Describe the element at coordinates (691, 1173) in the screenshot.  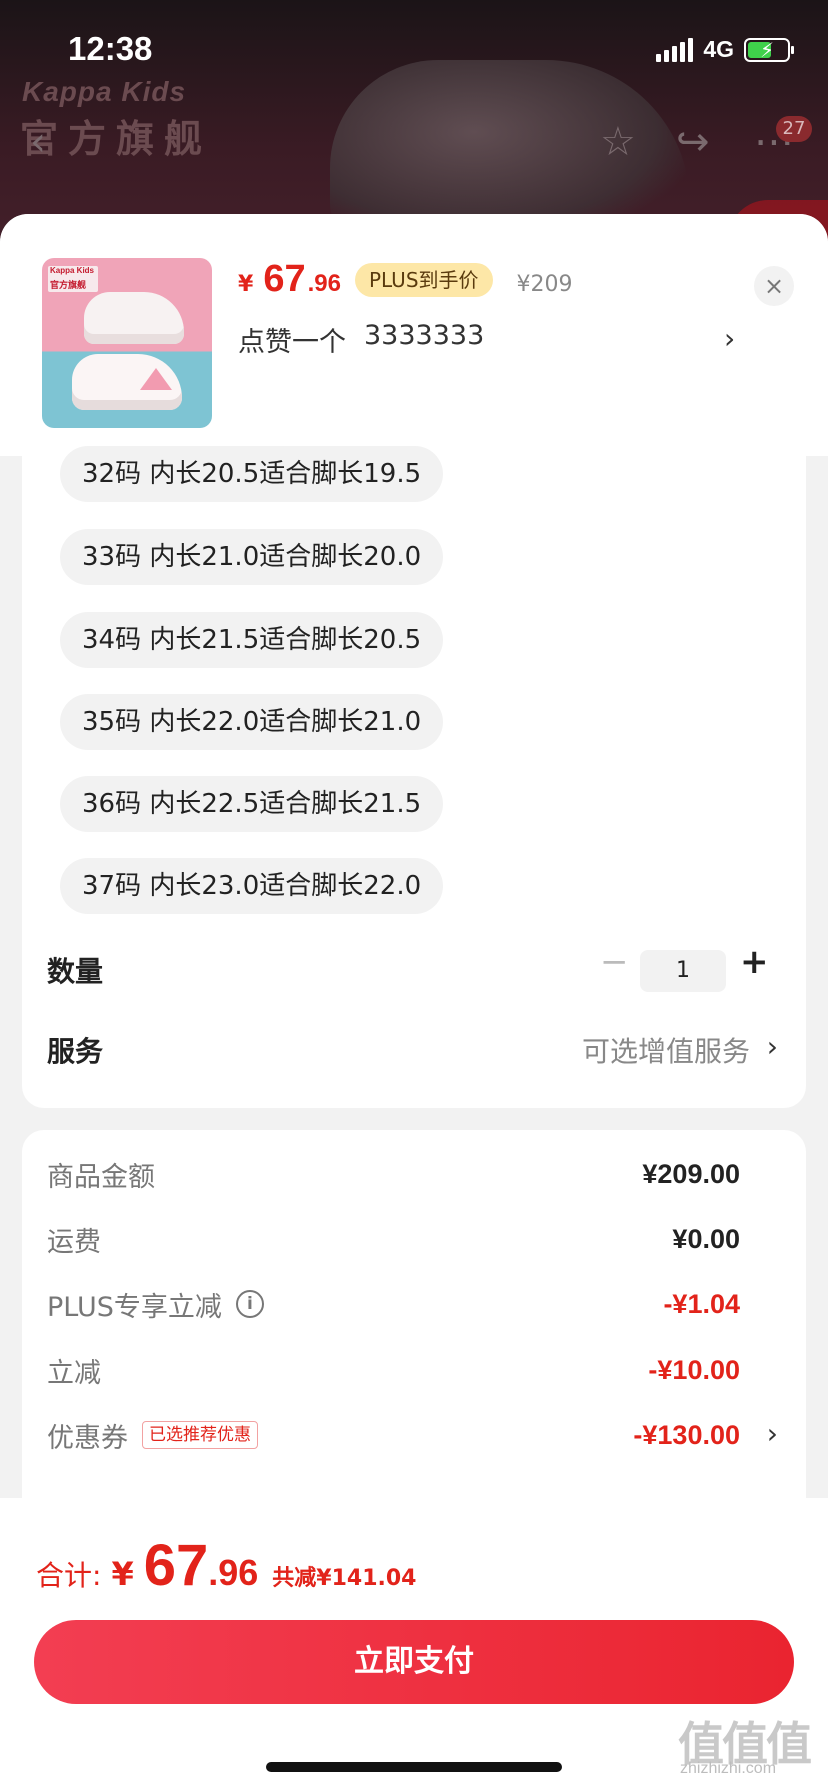
I see `goods-amount-value: ¥209.00` at that location.